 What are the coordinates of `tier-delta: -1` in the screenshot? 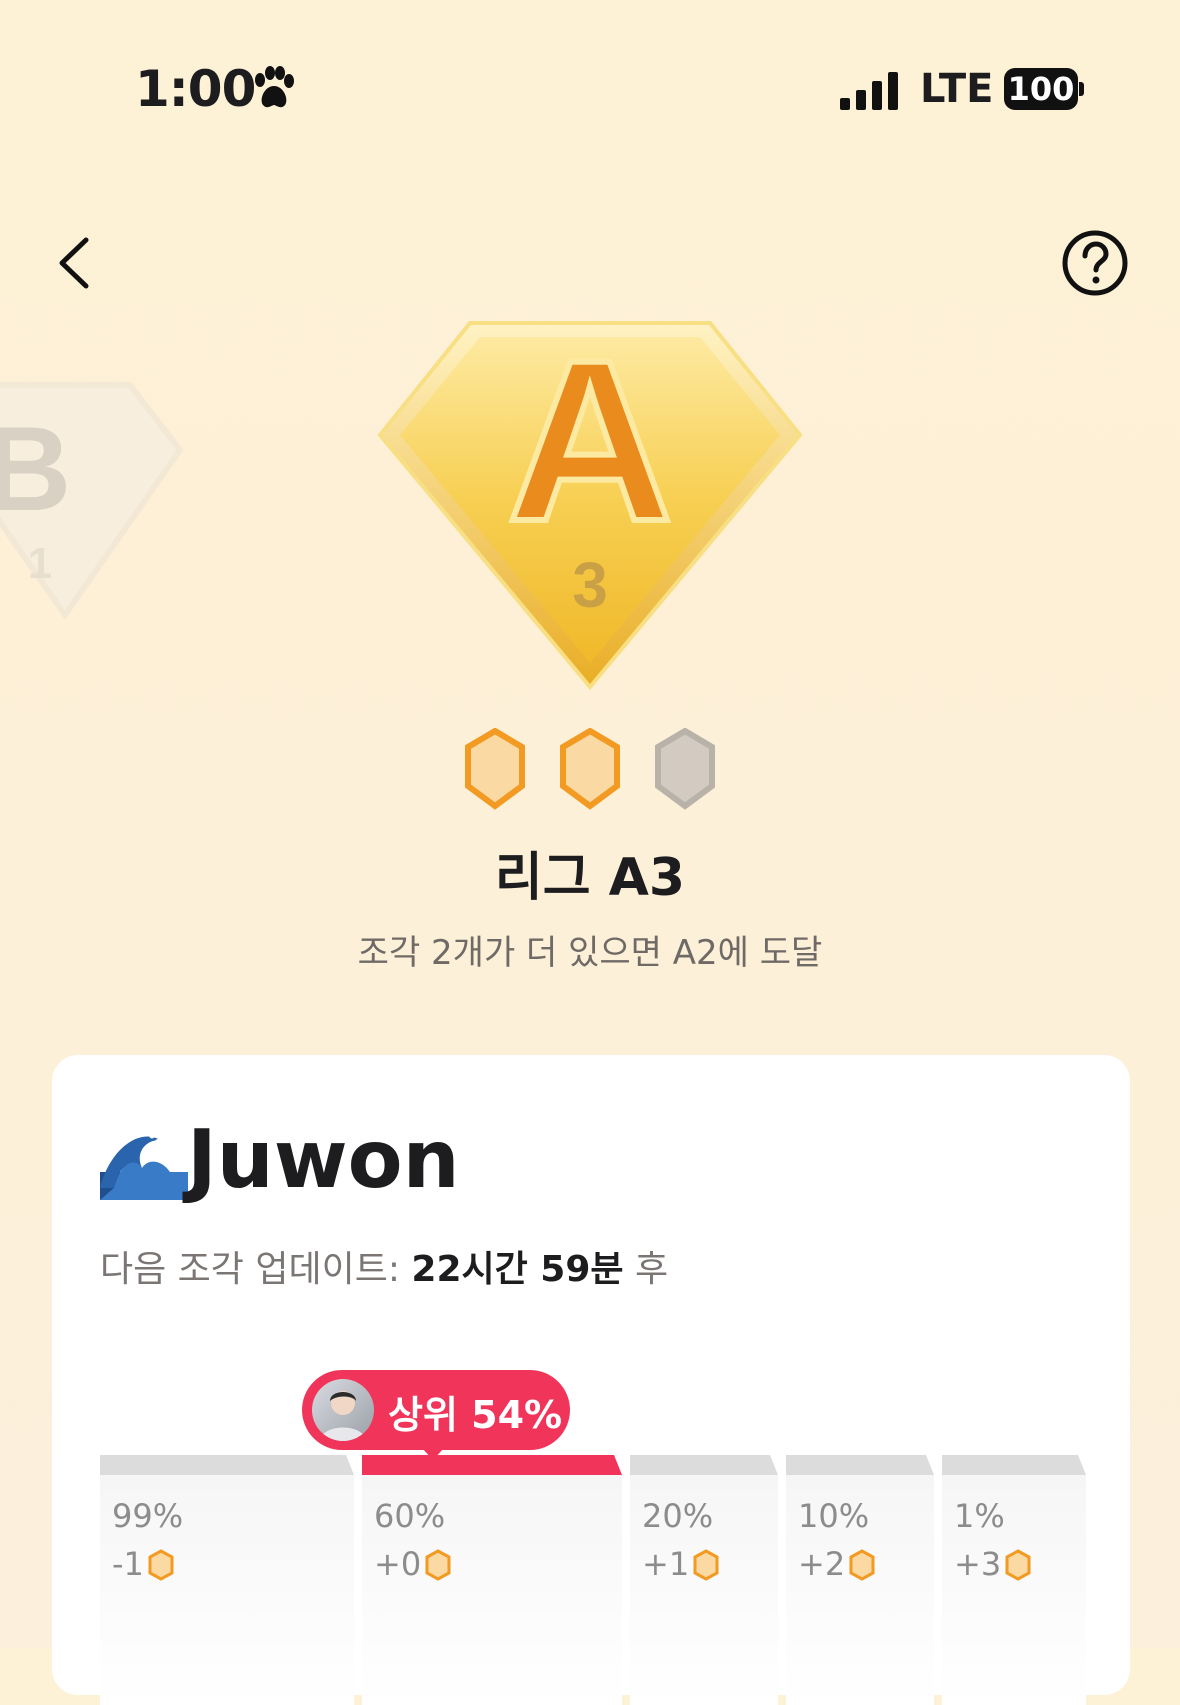 It's located at (143, 1564).